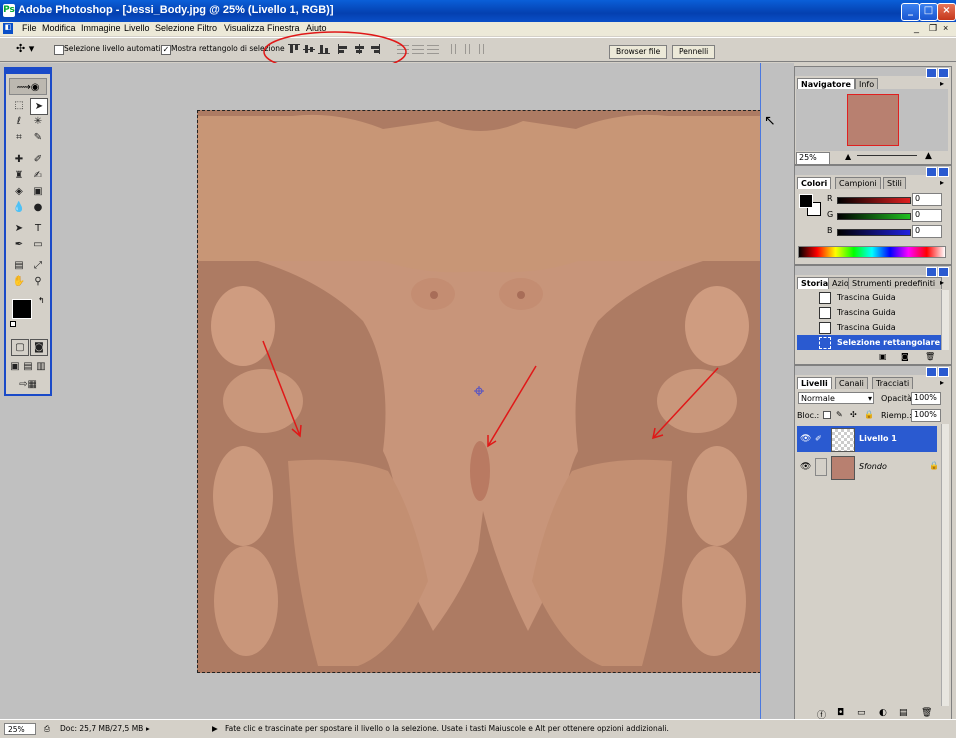 Image resolution: width=956 pixels, height=738 pixels. I want to click on tab-color: Colori, so click(814, 183).